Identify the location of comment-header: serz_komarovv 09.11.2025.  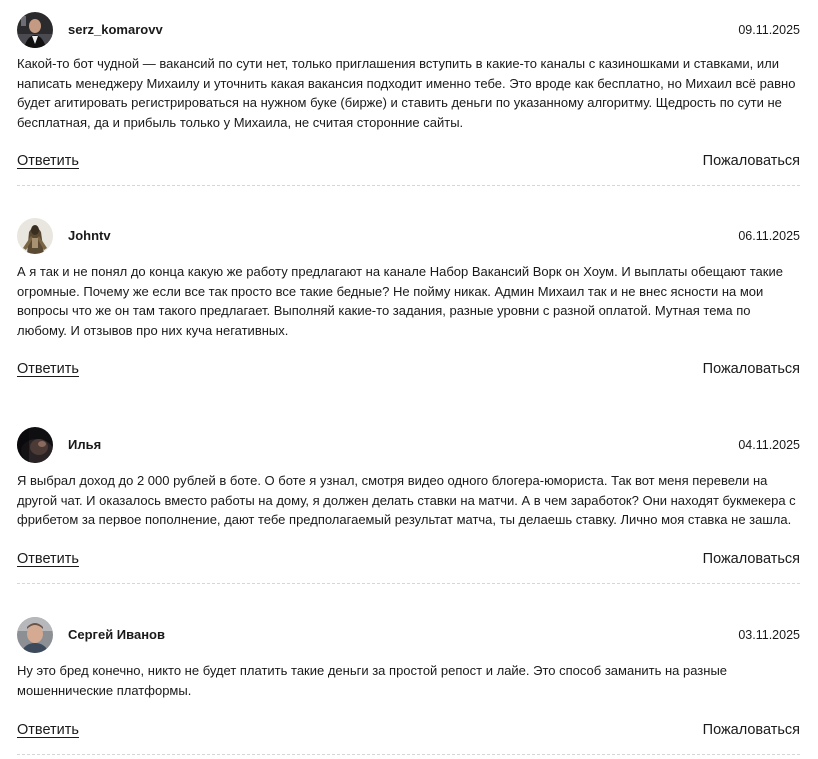
(408, 30).